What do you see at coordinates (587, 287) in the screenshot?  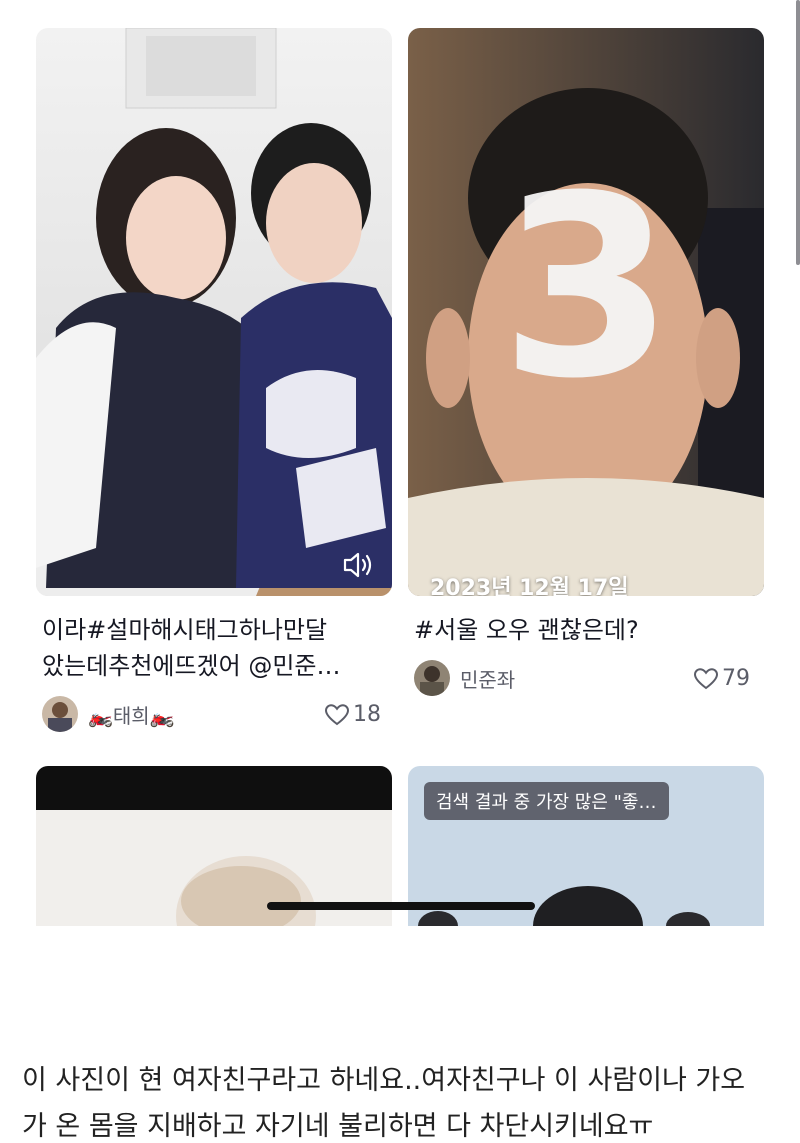 I see `overlay-number: 3` at bounding box center [587, 287].